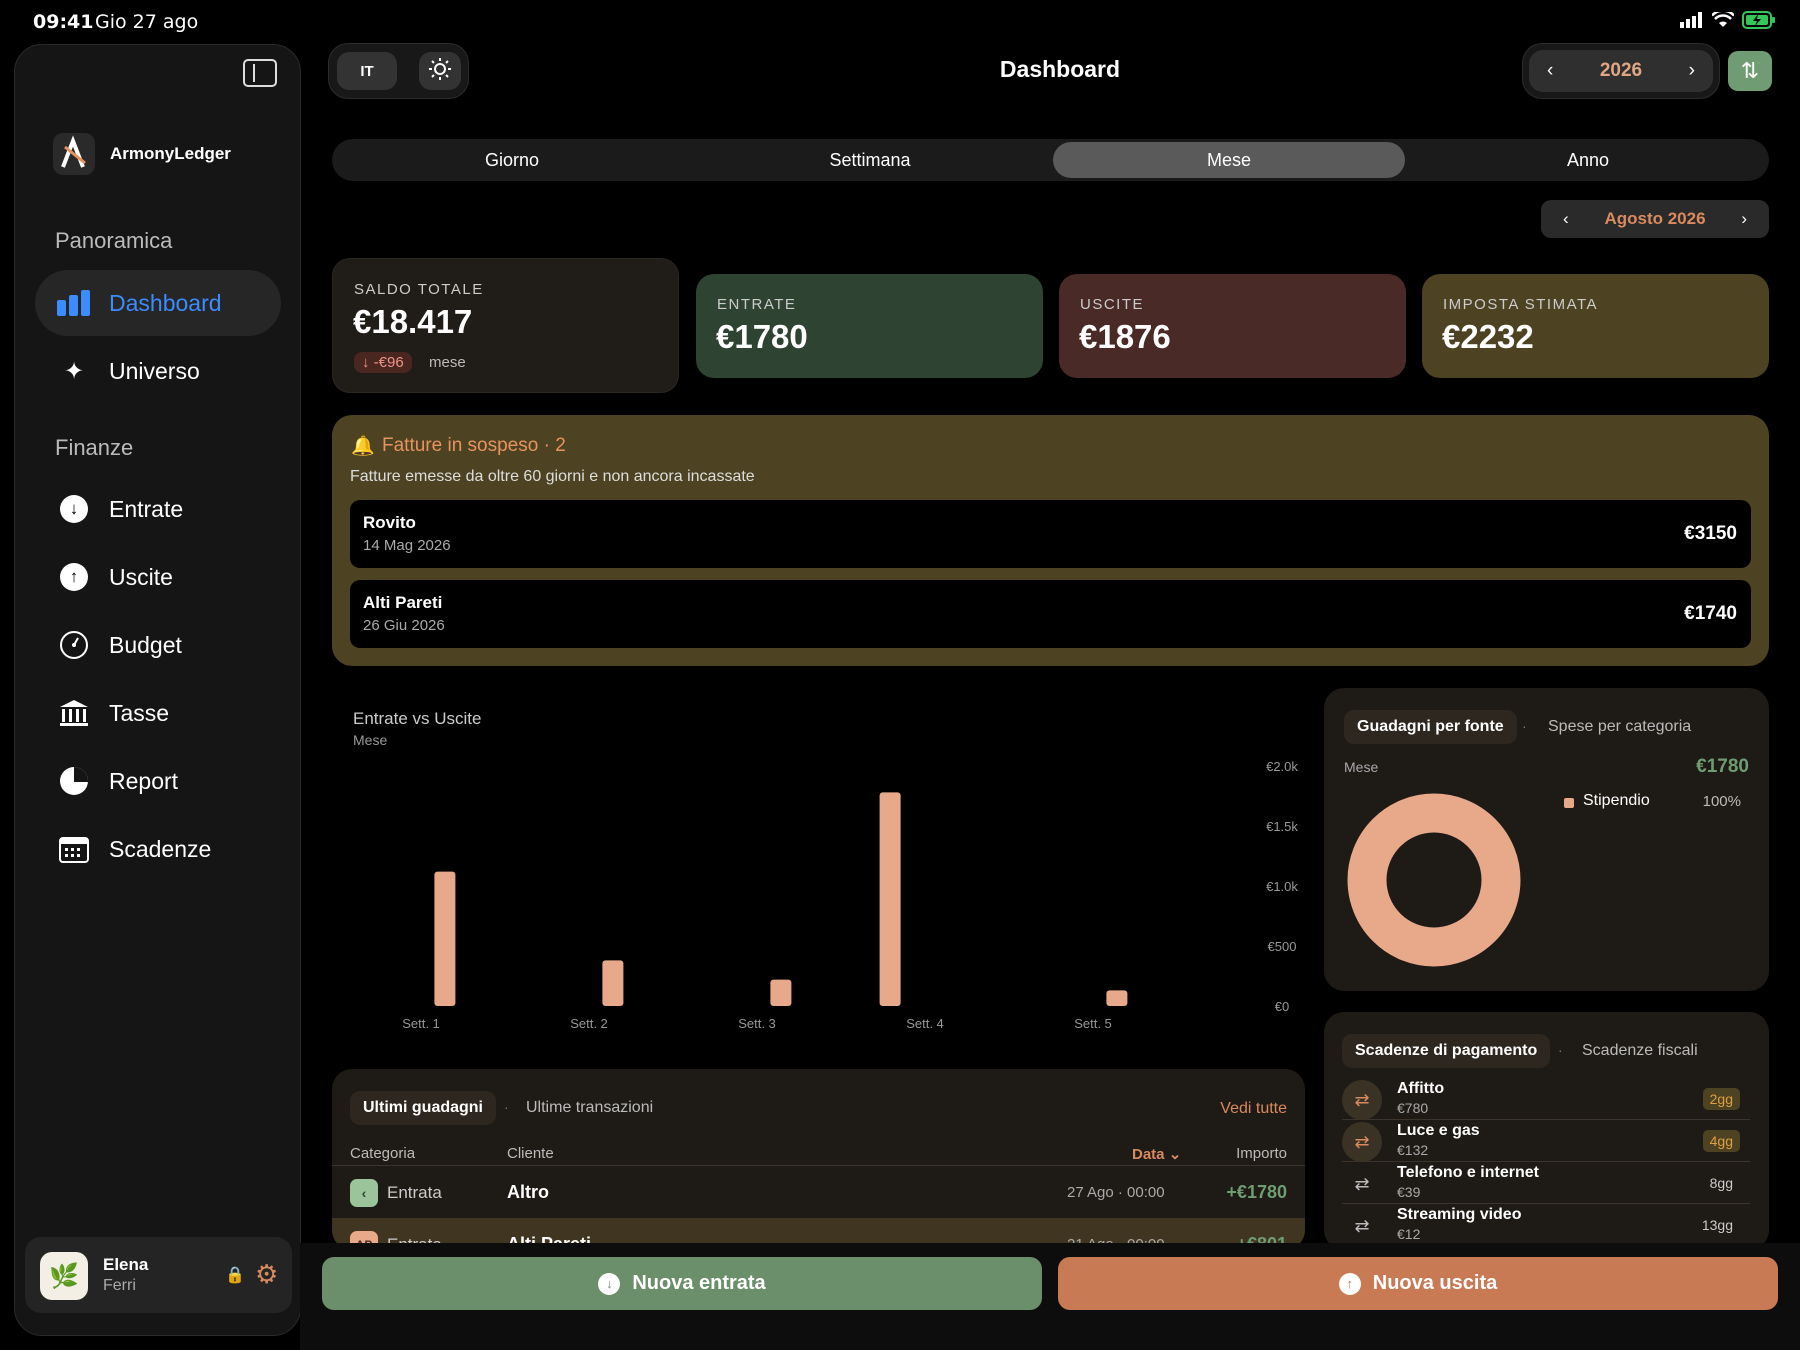 This screenshot has width=1800, height=1350. Describe the element at coordinates (158, 781) in the screenshot. I see `sidebar-item-report: Report` at that location.